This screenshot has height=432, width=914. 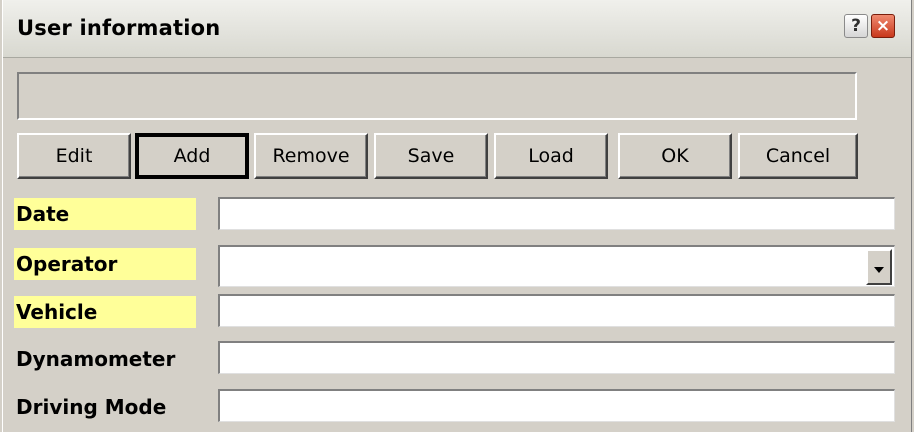 I want to click on vehicle-field, so click(x=556, y=310).